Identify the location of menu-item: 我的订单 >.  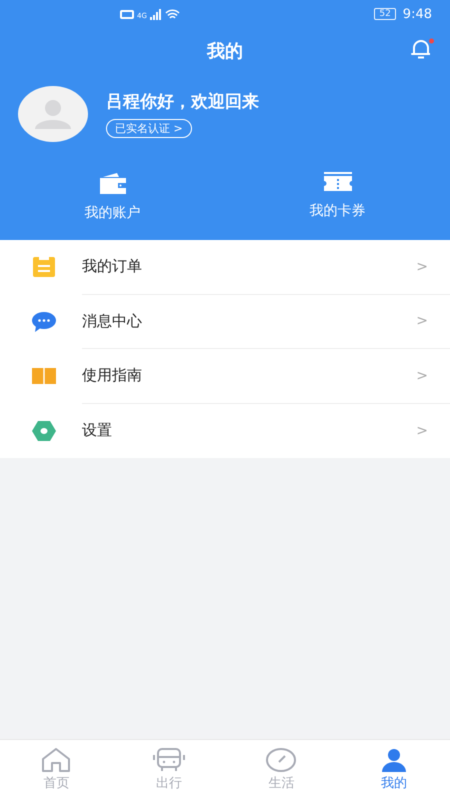
(225, 267).